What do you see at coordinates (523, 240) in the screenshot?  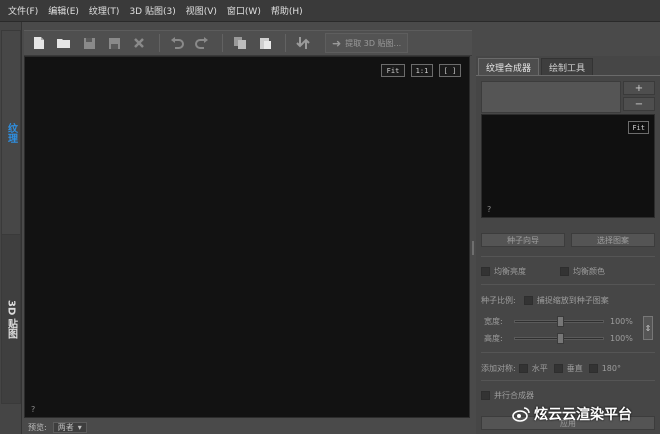 I see `seed-wizard-button: 种子向导` at bounding box center [523, 240].